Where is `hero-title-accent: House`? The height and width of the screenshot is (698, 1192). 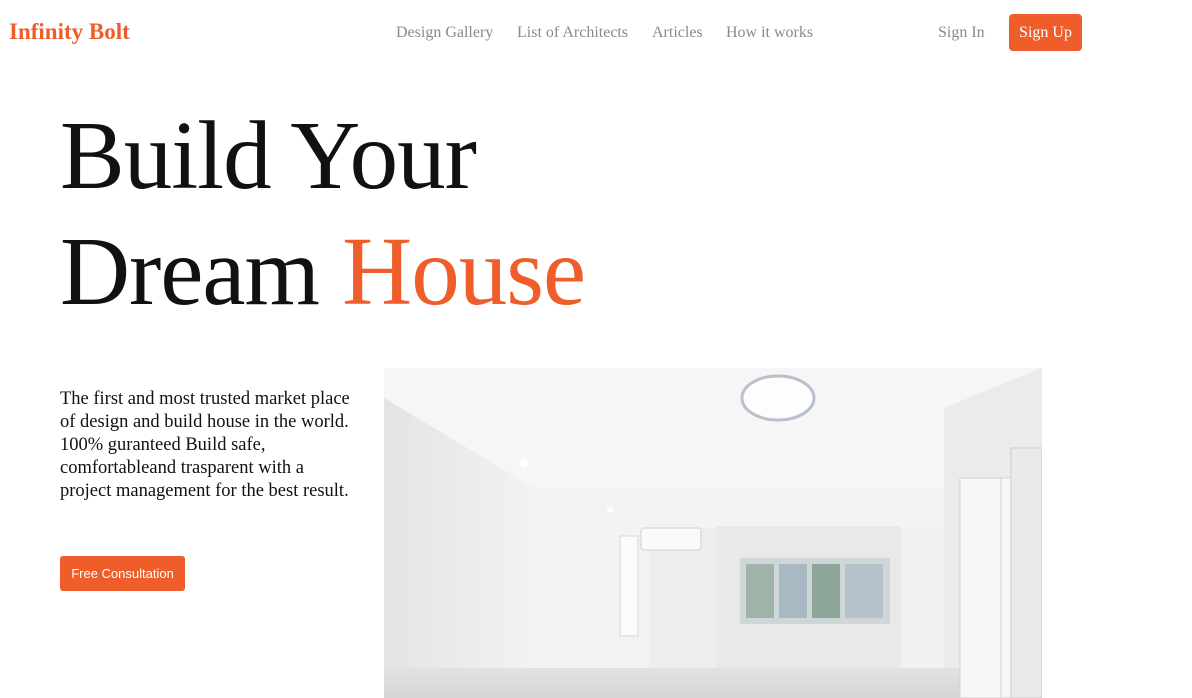 hero-title-accent: House is located at coordinates (464, 271).